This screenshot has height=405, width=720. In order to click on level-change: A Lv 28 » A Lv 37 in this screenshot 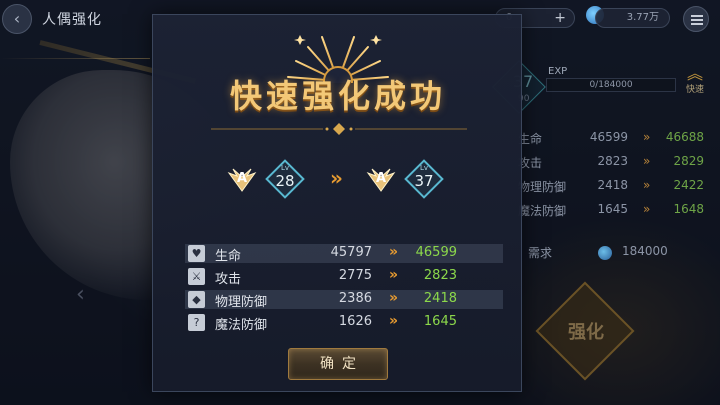, I will do `click(338, 180)`.